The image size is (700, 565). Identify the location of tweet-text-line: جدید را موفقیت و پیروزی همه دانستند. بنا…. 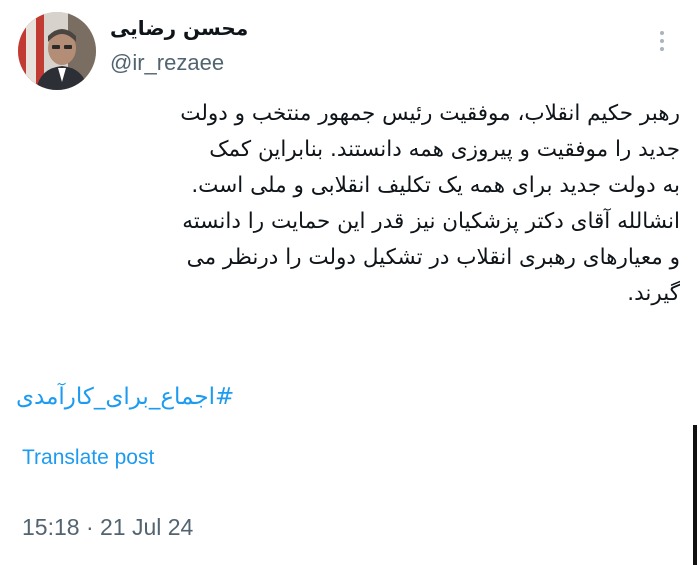
(444, 149).